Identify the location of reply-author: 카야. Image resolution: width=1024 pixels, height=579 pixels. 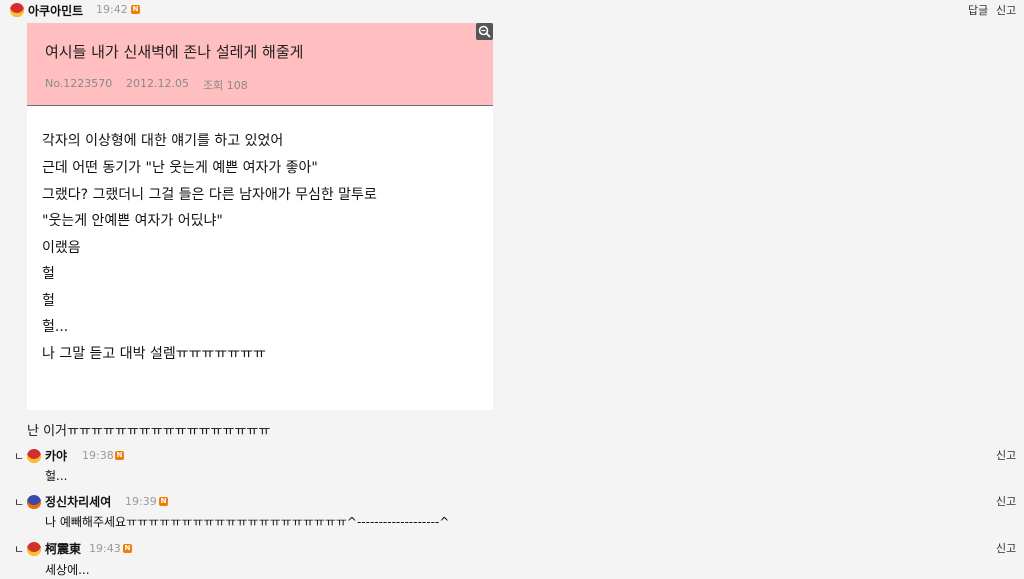
(56, 455).